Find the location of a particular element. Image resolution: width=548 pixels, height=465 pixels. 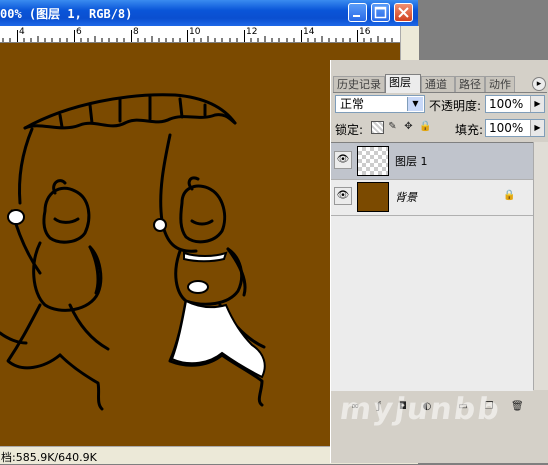

panel-grip is located at coordinates (439, 67).